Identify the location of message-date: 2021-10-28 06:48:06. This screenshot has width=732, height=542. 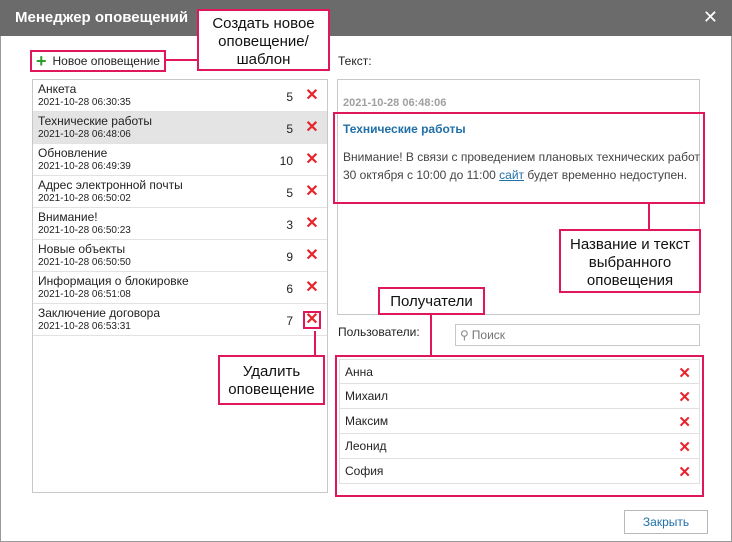
(395, 103).